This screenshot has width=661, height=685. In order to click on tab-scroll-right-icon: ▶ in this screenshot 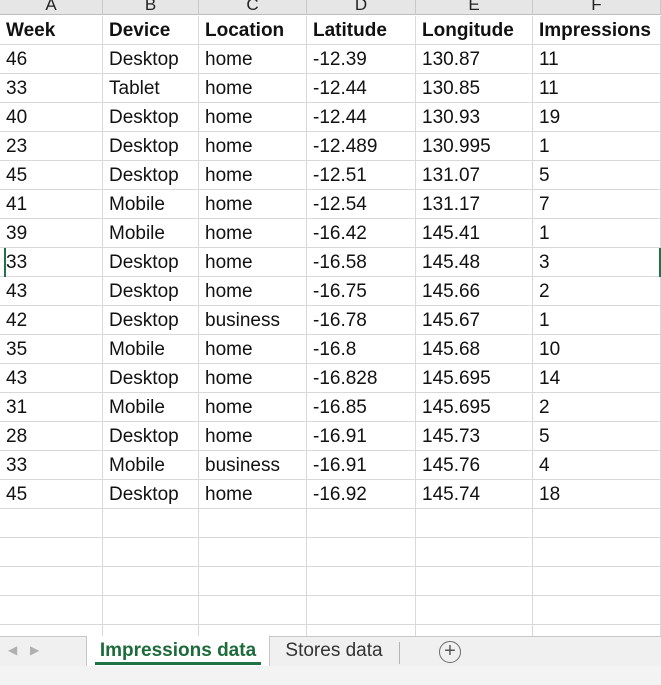, I will do `click(34, 650)`.